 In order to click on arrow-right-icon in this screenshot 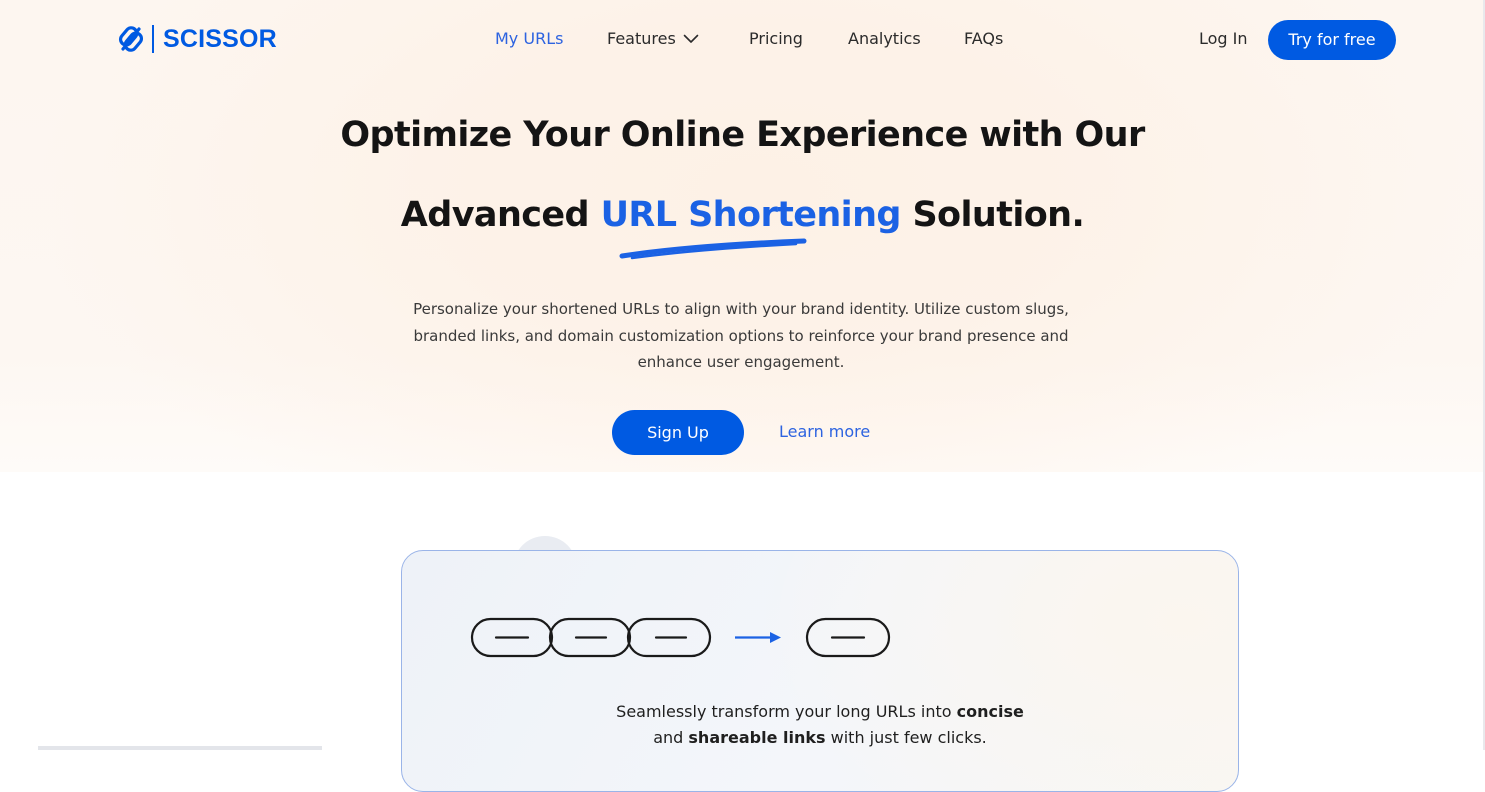, I will do `click(758, 637)`.